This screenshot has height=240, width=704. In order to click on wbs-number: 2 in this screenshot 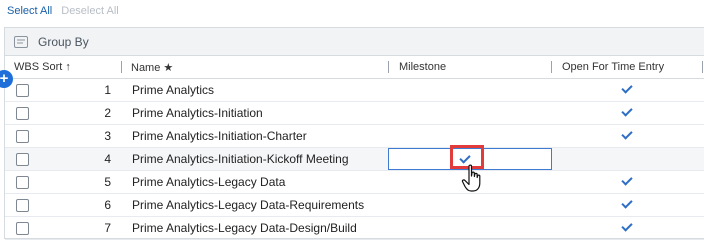, I will do `click(107, 113)`.